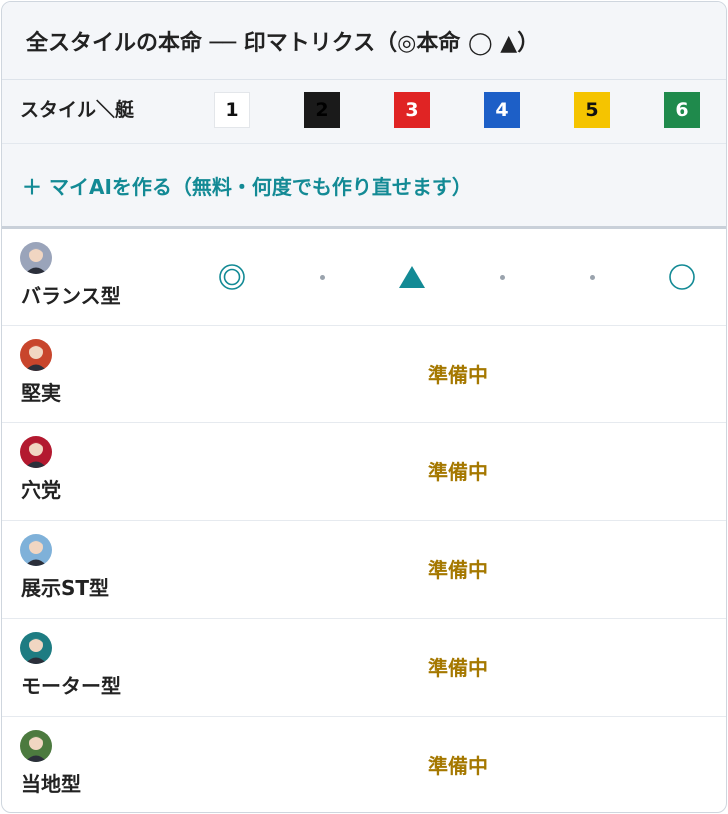  What do you see at coordinates (322, 110) in the screenshot?
I see `lane-2-badge: 2` at bounding box center [322, 110].